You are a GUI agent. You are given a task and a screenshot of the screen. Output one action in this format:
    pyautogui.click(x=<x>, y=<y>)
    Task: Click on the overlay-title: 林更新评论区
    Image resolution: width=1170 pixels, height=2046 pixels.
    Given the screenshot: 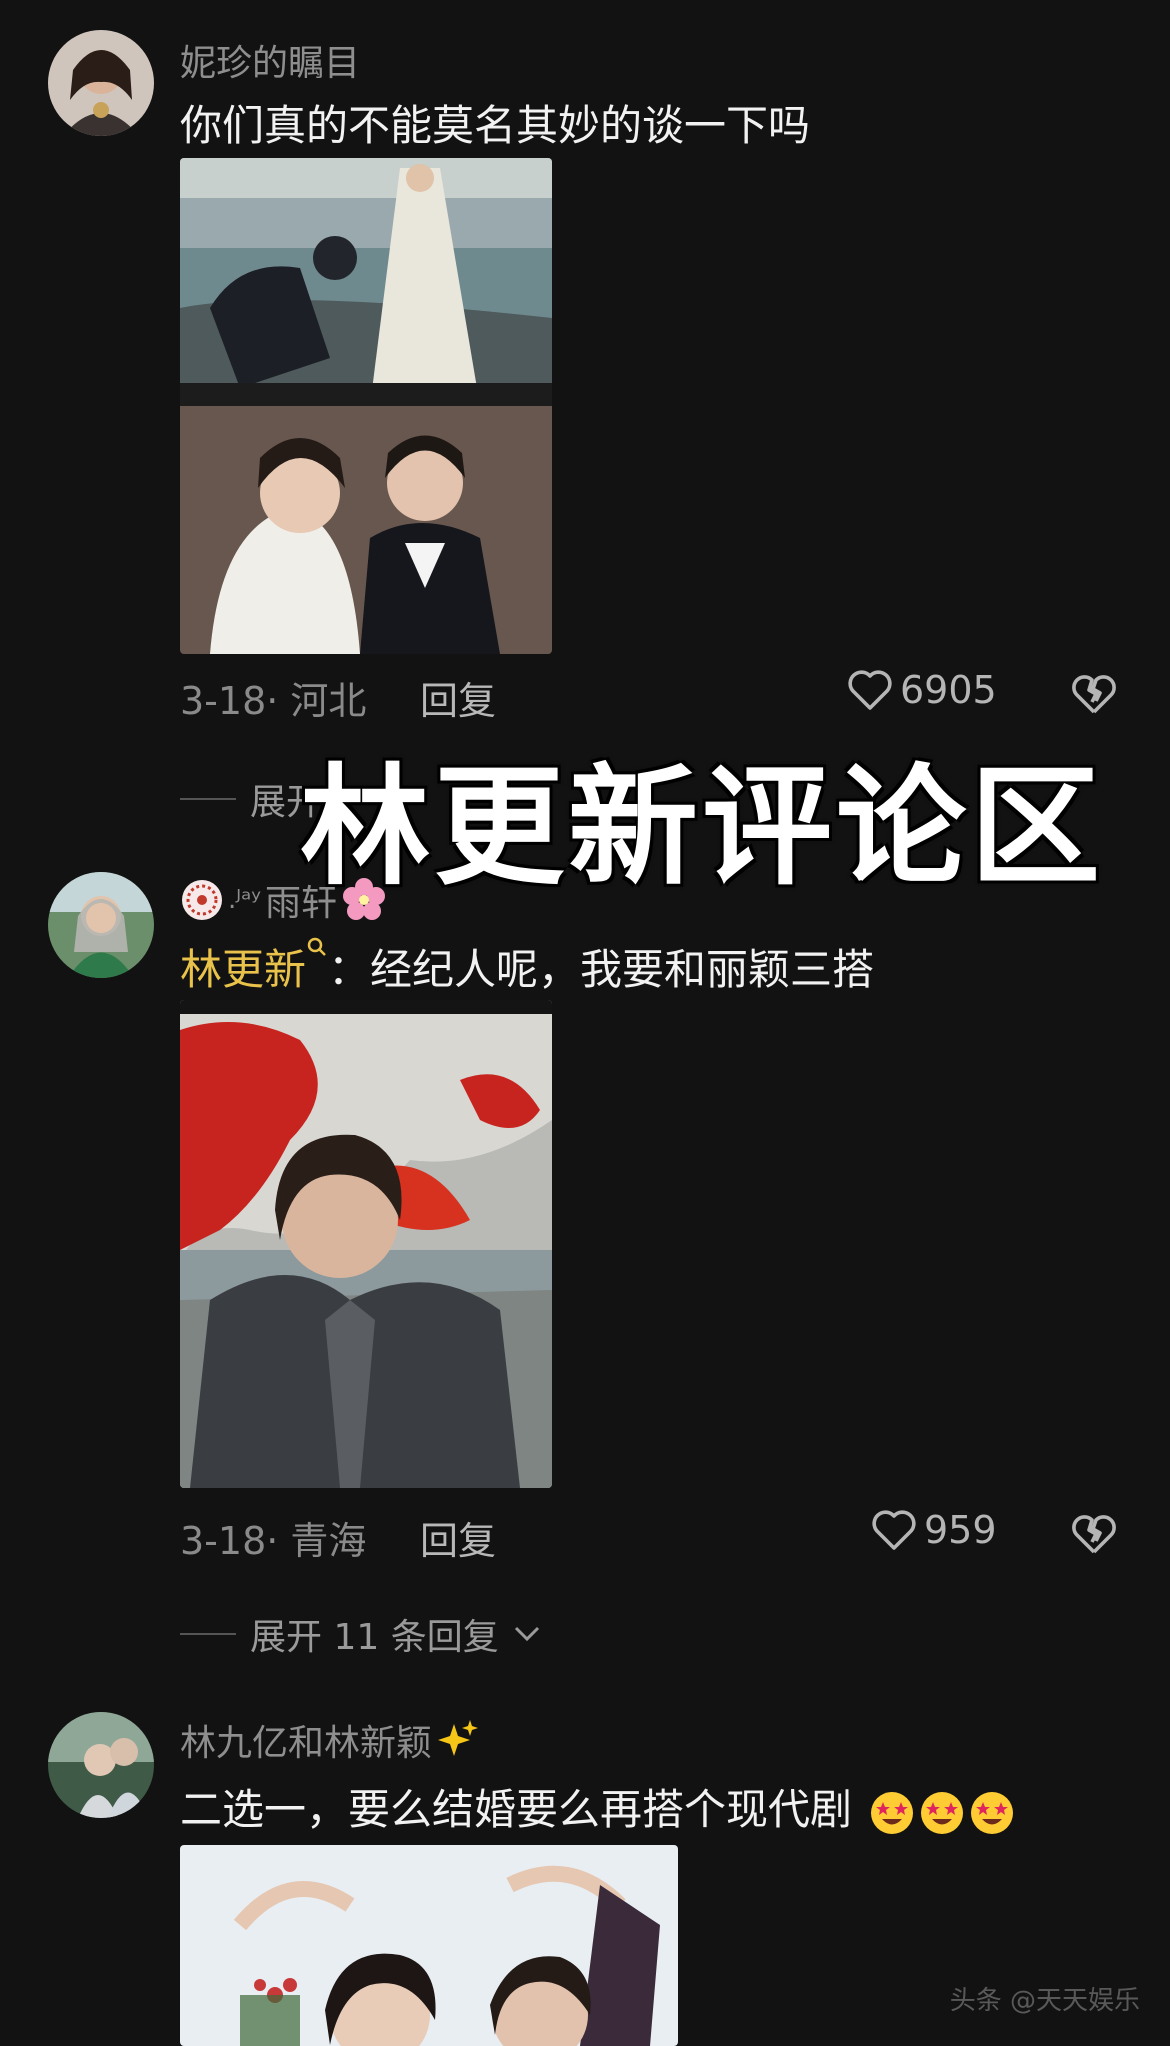 What is the action you would take?
    pyautogui.click(x=702, y=827)
    